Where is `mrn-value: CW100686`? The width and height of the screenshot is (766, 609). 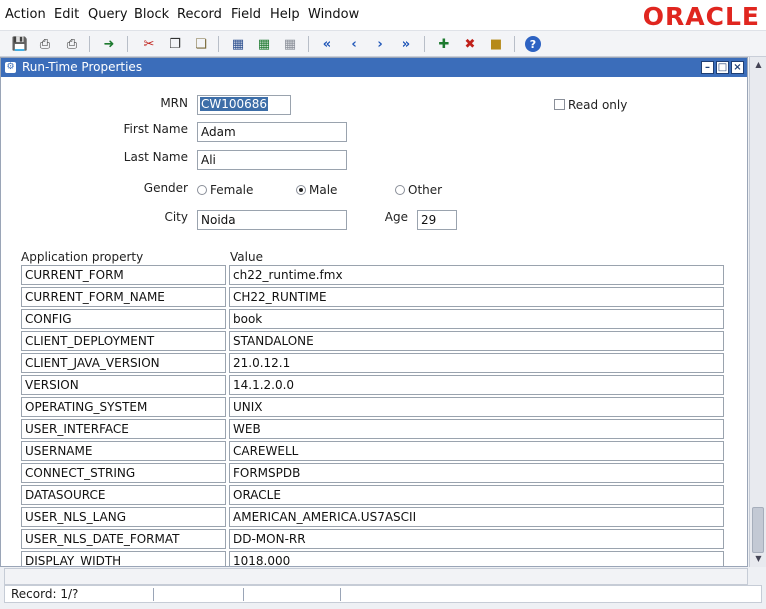
mrn-value: CW100686 is located at coordinates (234, 104).